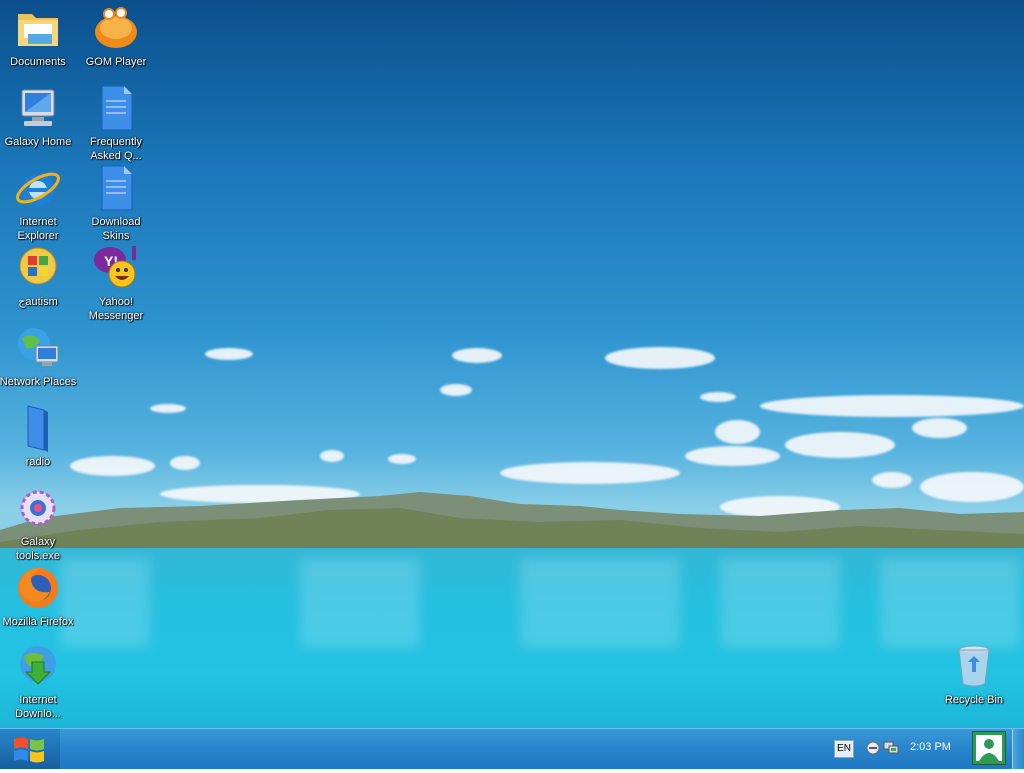 The image size is (1024, 773). Describe the element at coordinates (930, 747) in the screenshot. I see `clock: 2:03 PM` at that location.